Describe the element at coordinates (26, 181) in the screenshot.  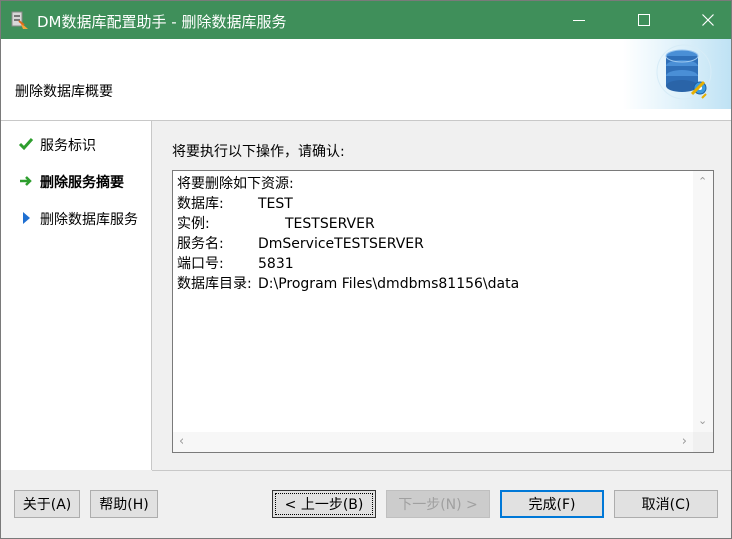
I see `arrow-right-icon` at that location.